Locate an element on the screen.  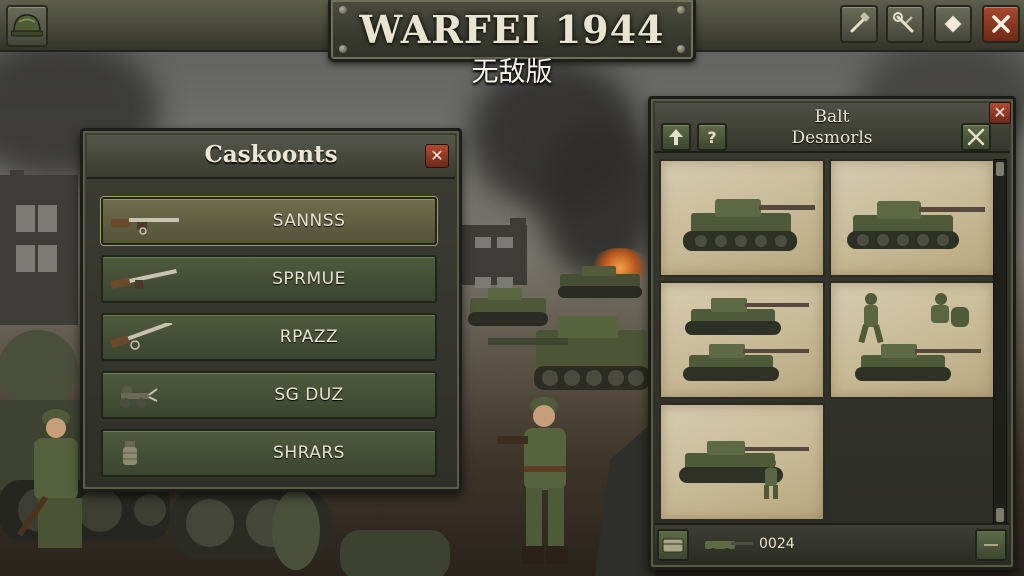
profile-button is located at coordinates (27, 26).